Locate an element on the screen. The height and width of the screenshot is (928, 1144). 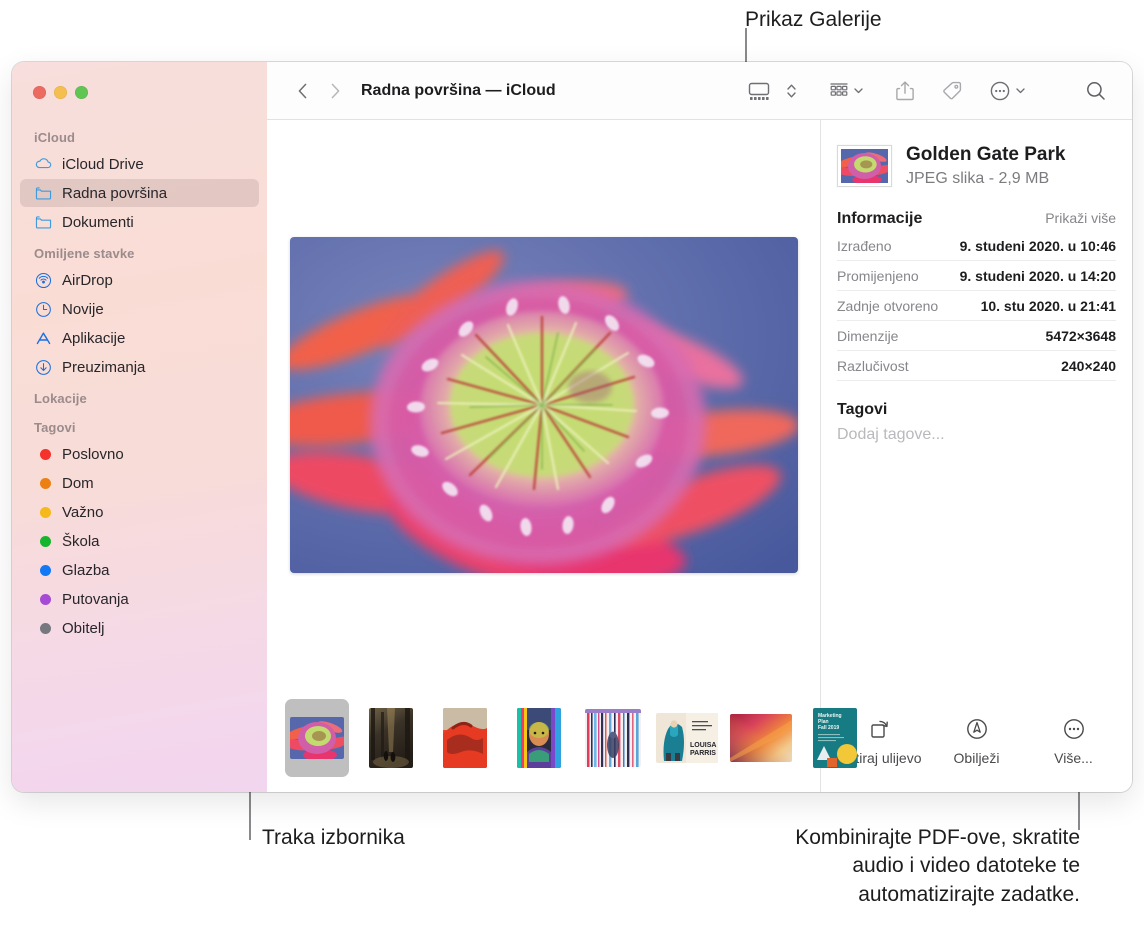
sidebar-item-airdrop: AirDrop is located at coordinates (139, 280).